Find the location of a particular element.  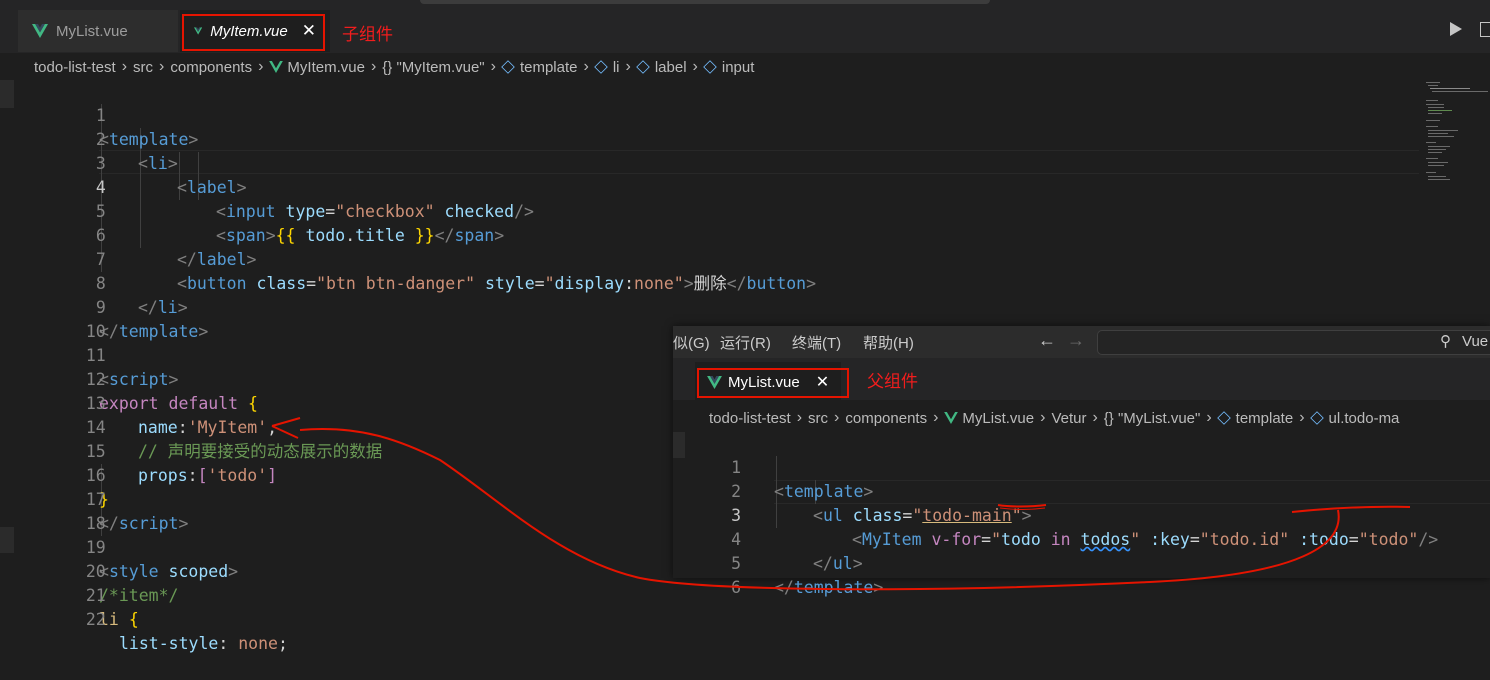

title-search-bar is located at coordinates (705, 2).